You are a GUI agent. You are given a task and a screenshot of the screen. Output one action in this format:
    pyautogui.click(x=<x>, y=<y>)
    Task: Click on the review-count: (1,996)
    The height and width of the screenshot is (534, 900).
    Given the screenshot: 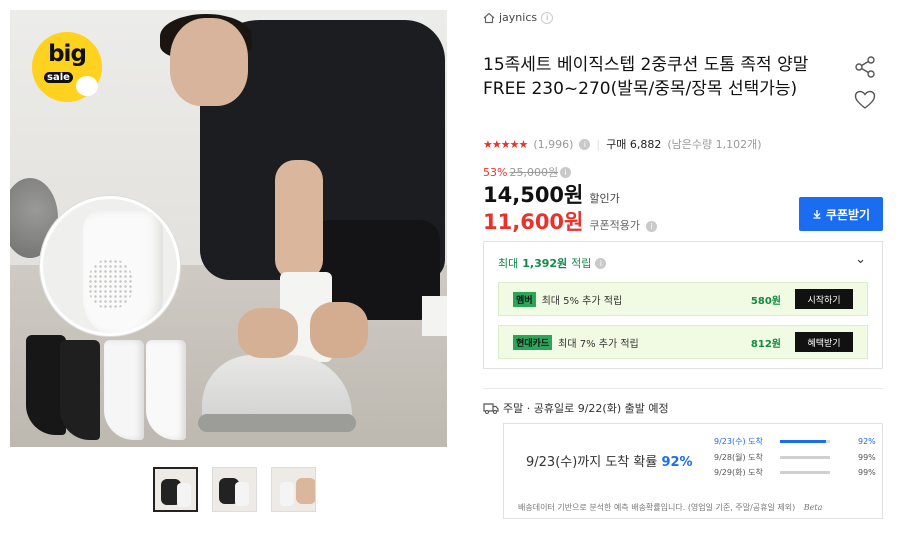 What is the action you would take?
    pyautogui.click(x=553, y=144)
    